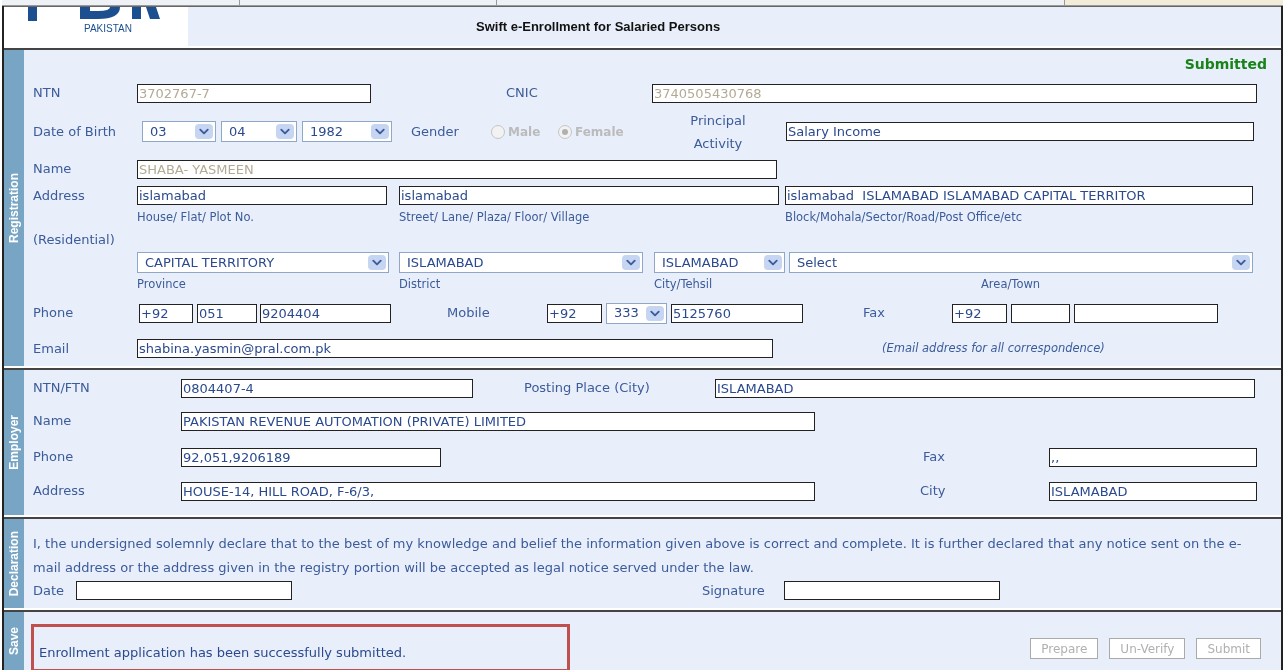 The width and height of the screenshot is (1285, 670). I want to click on dropdown: CAPITAL TERRITORY, so click(263, 262).